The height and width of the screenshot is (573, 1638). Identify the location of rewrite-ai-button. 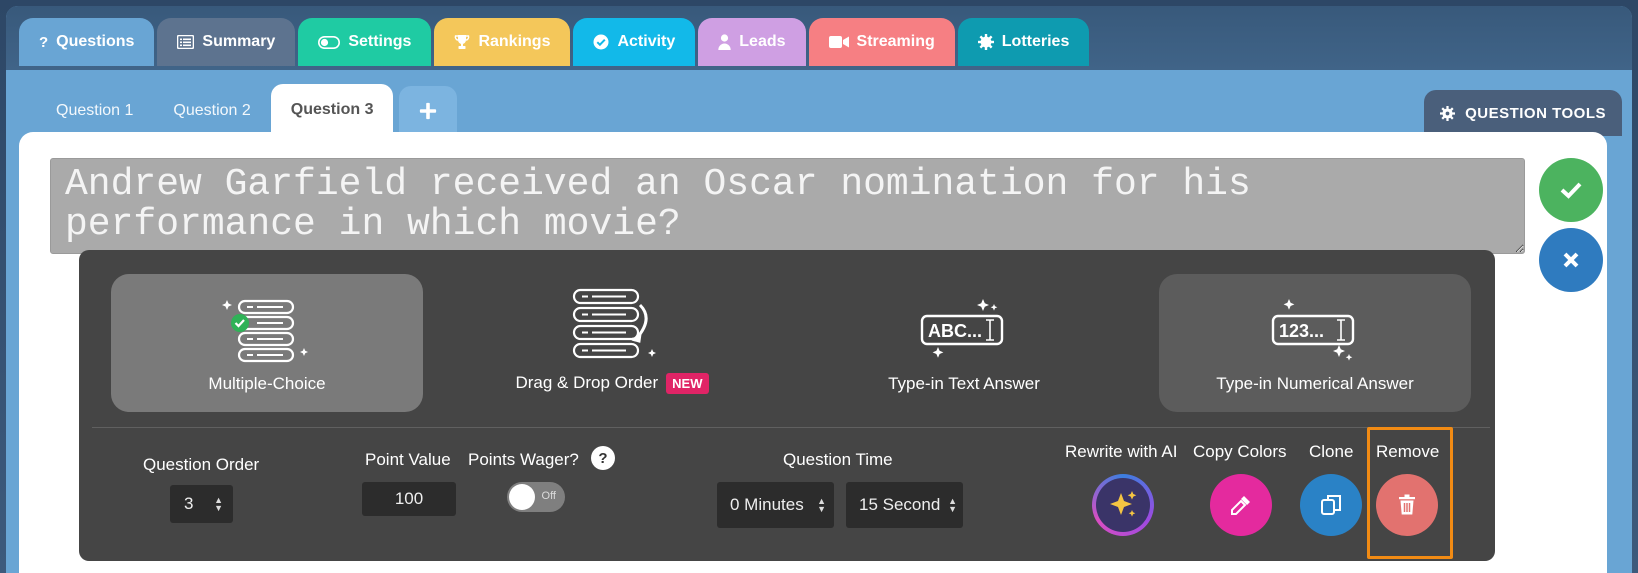
(1123, 505).